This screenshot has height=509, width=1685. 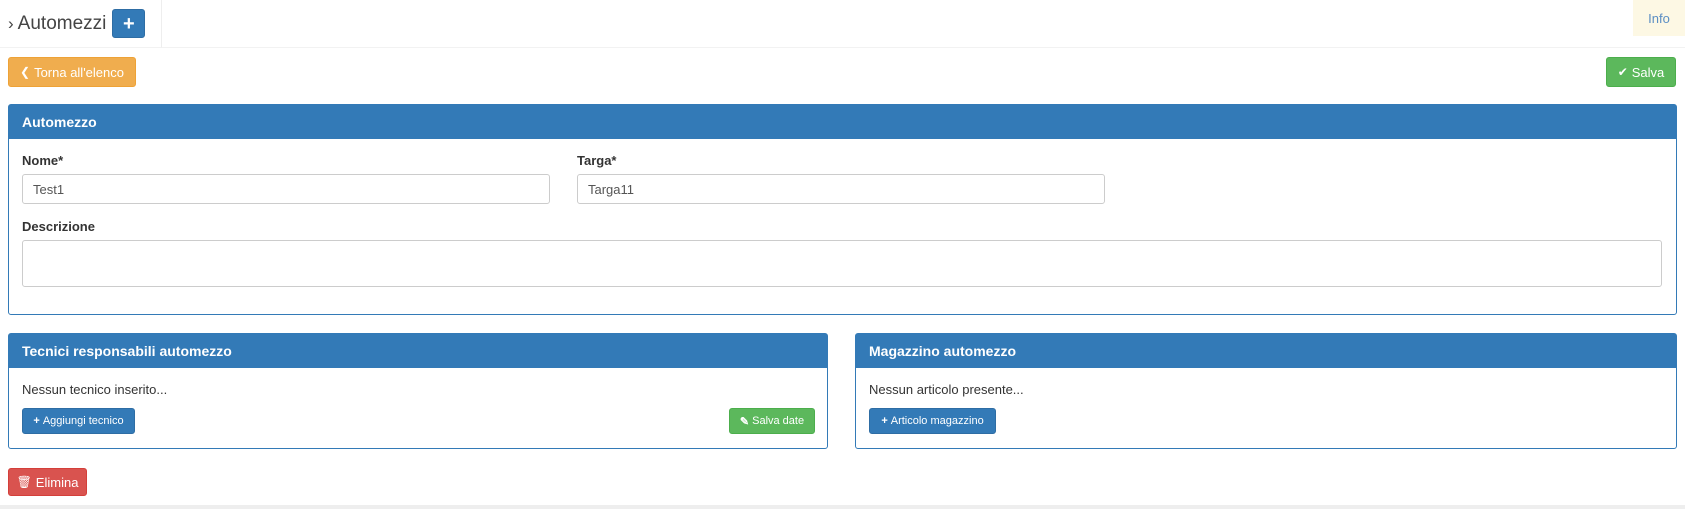 I want to click on top-bar: › Automezzi + Info, so click(x=842, y=24).